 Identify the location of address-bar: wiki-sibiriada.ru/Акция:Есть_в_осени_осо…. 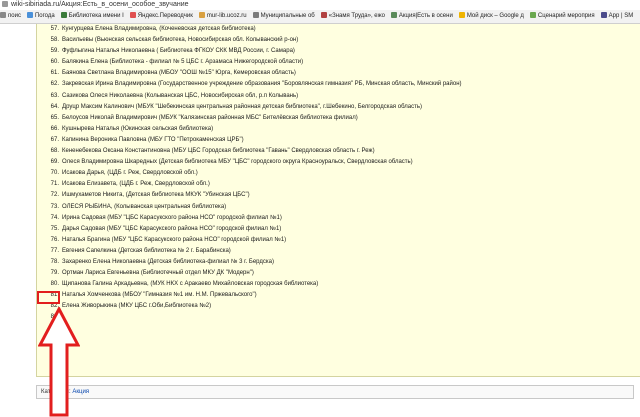
(320, 5).